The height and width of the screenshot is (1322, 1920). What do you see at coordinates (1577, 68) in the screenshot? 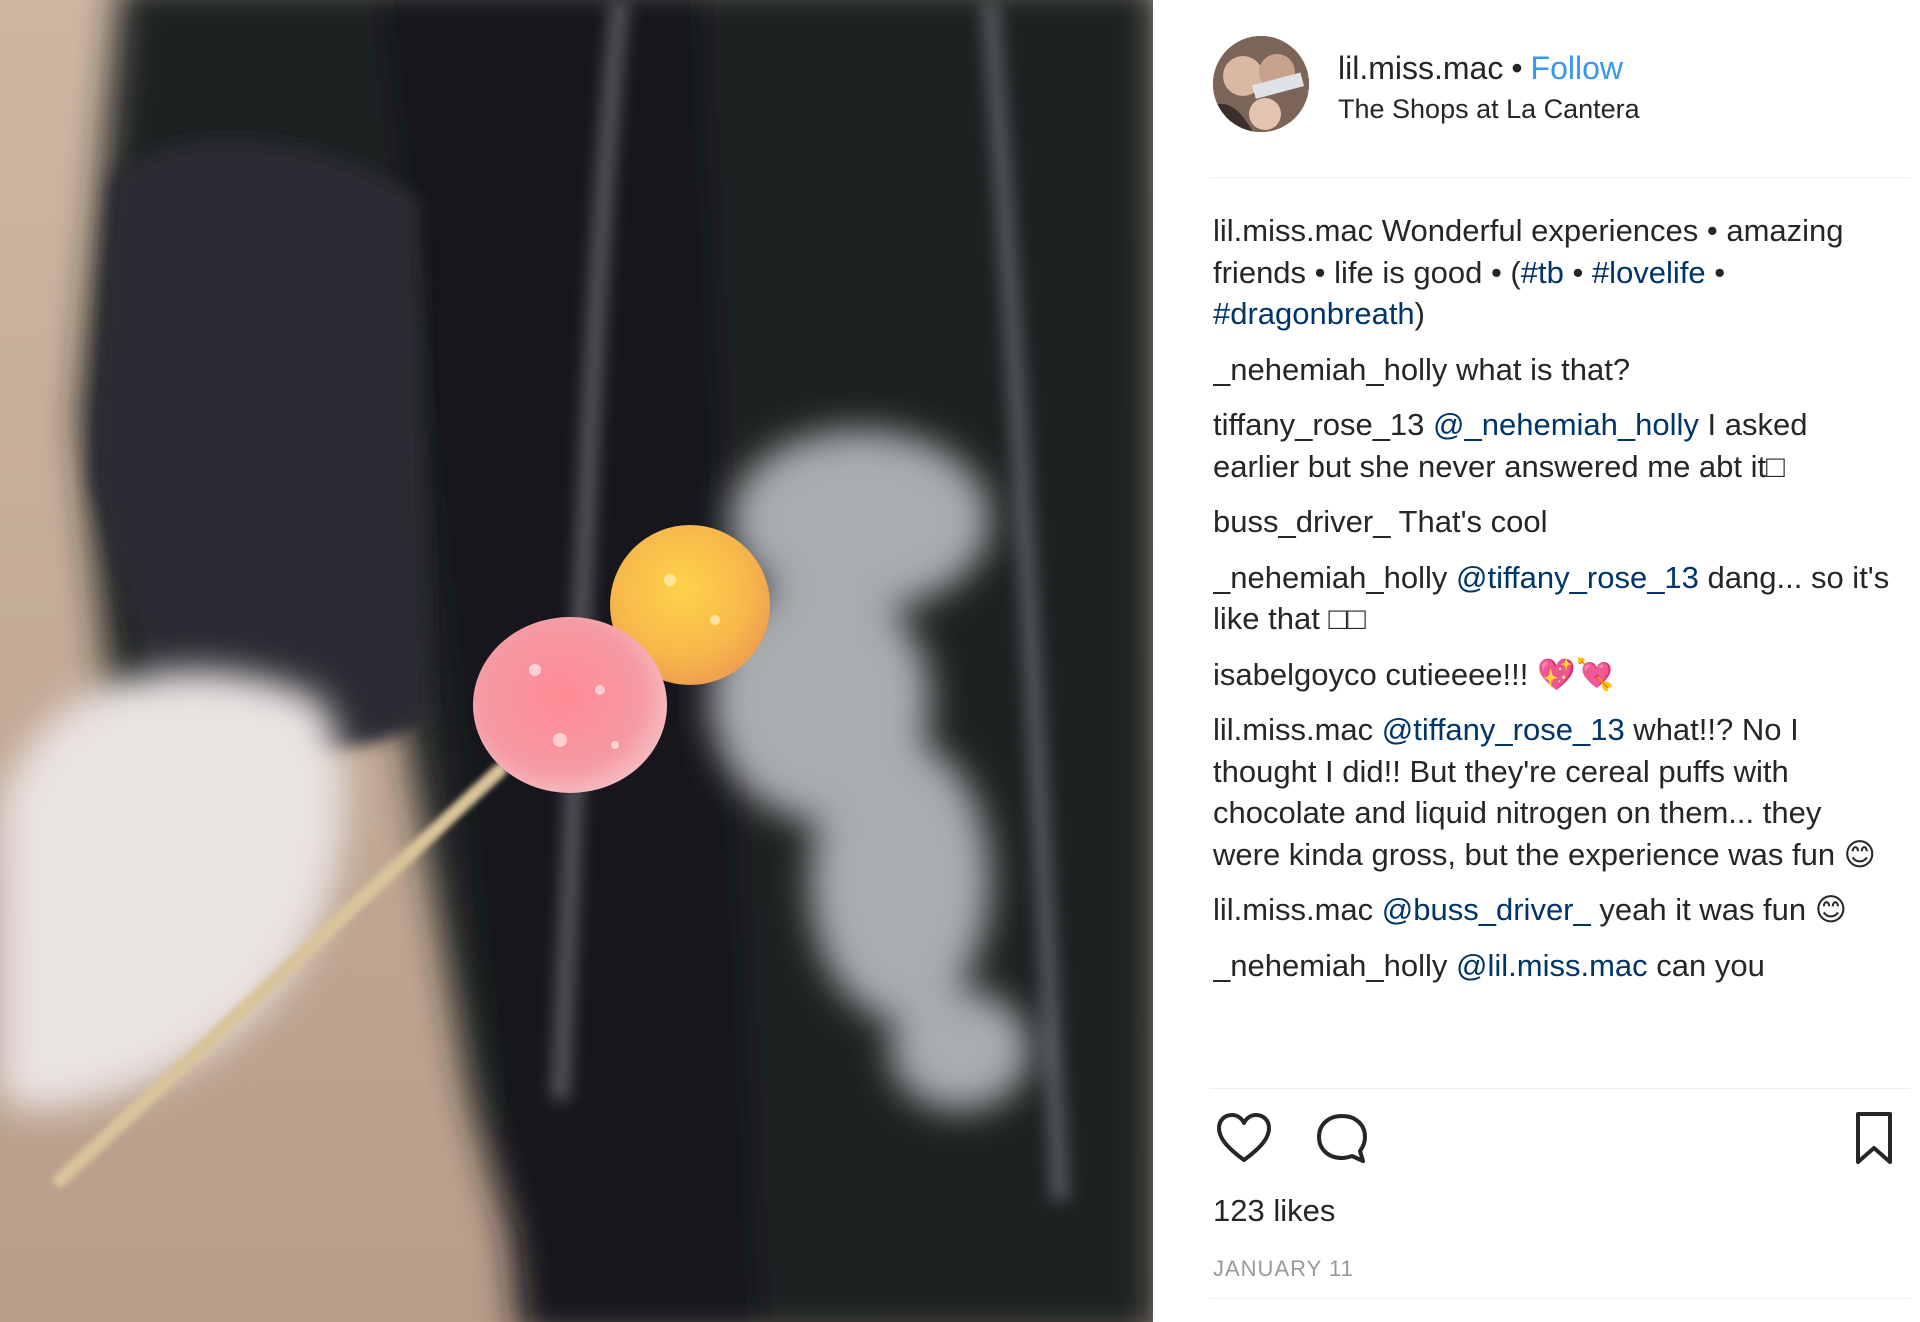
I see `follow-button: Follow` at bounding box center [1577, 68].